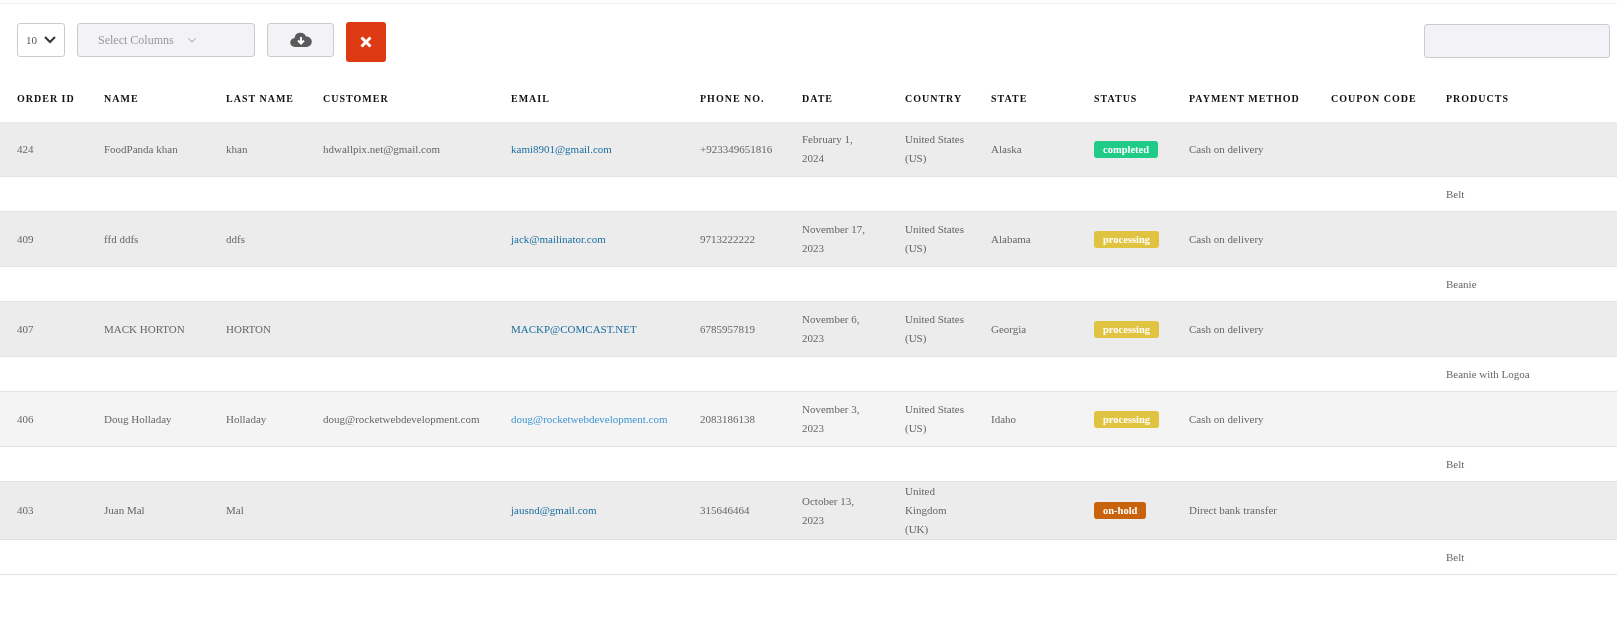 This screenshot has height=621, width=1617. What do you see at coordinates (934, 98) in the screenshot?
I see `column-header: COUNTRY` at bounding box center [934, 98].